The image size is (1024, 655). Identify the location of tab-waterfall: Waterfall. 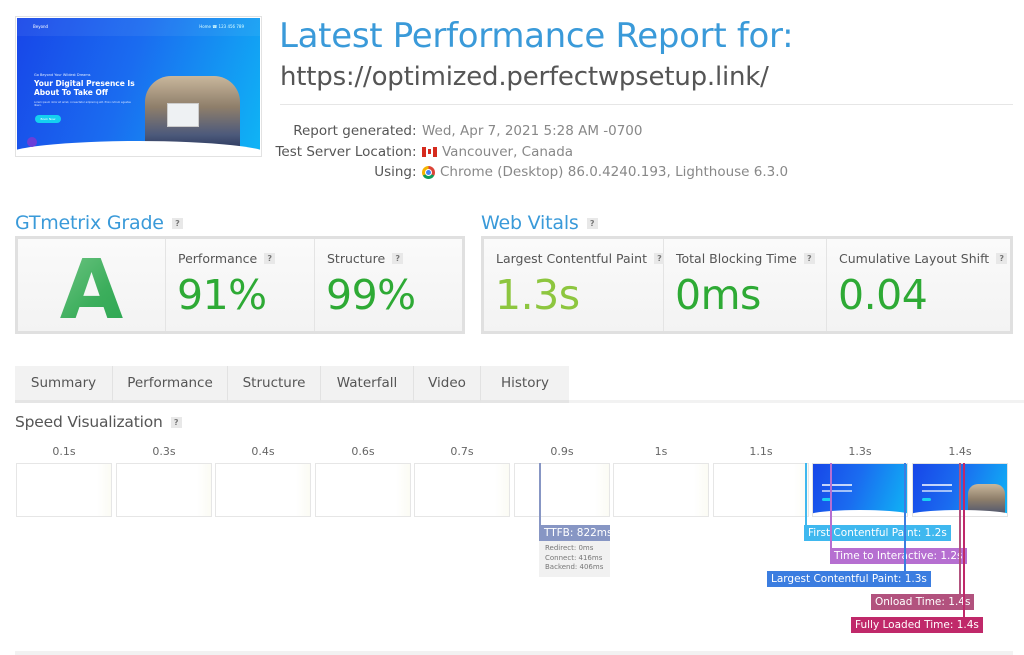
(367, 384).